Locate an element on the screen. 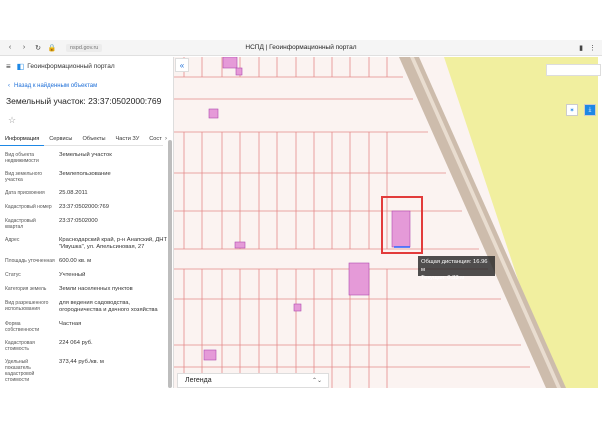 The height and width of the screenshot is (433, 602). browser-actions: ▮ ⋮ is located at coordinates (587, 48).